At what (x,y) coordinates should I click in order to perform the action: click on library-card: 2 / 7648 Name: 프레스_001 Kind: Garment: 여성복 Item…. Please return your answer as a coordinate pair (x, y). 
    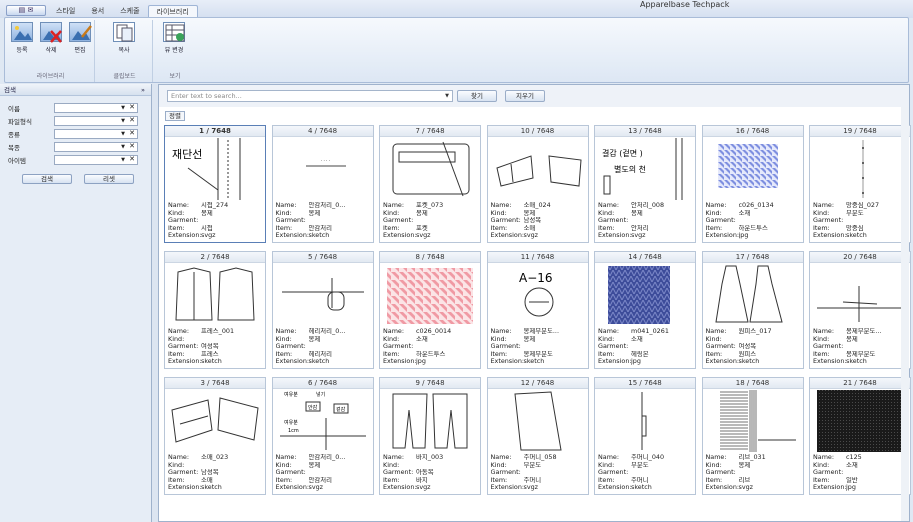
    Looking at the image, I should click on (215, 310).